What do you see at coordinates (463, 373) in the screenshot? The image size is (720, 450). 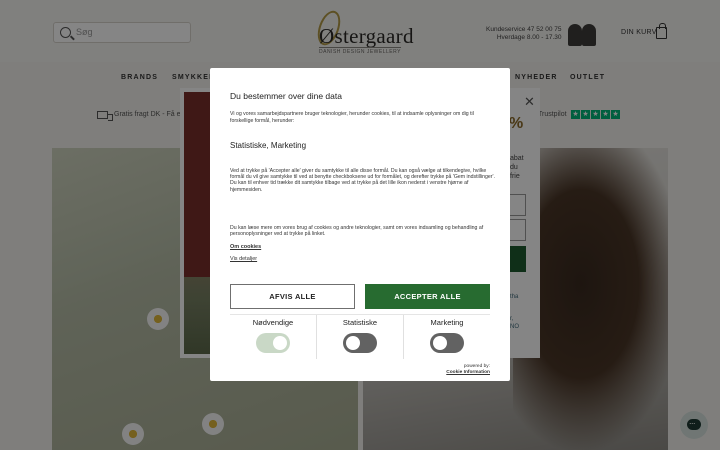 I see `cookie-information-link: Cookie Information` at bounding box center [463, 373].